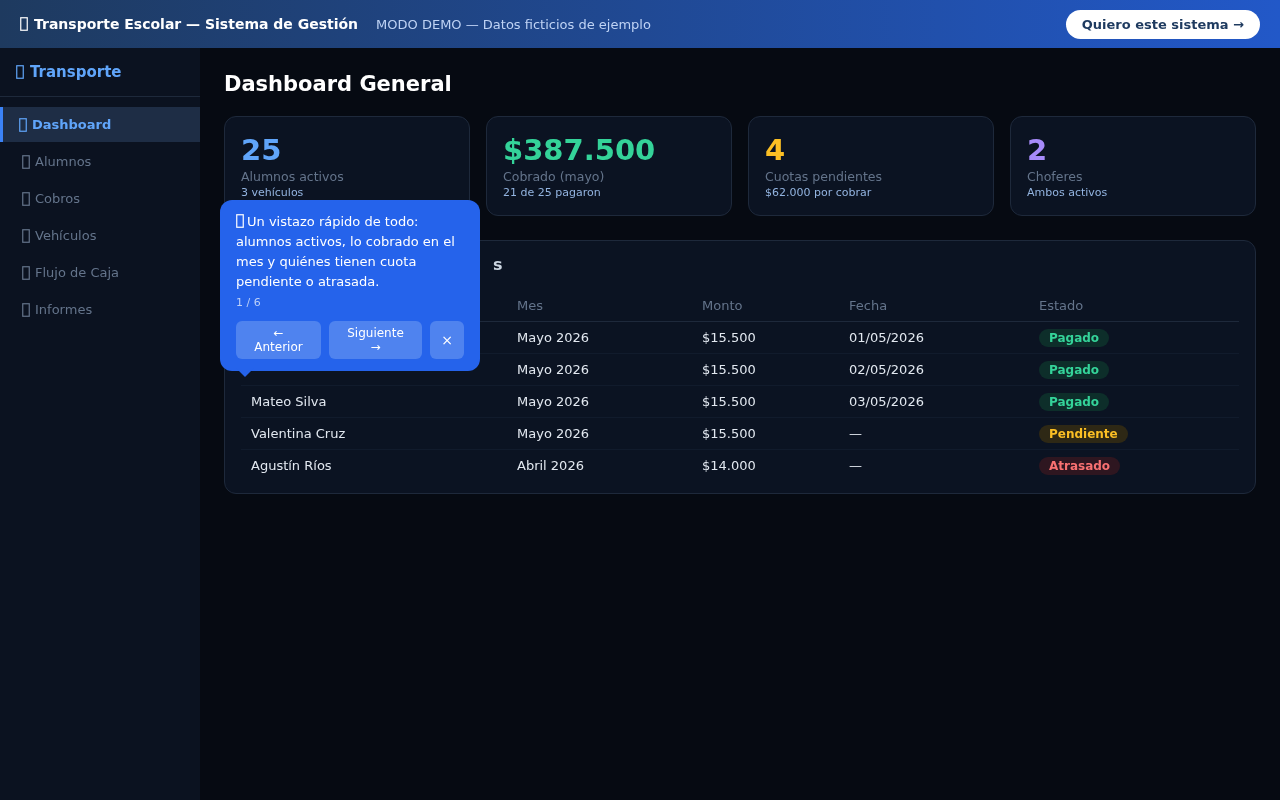 The width and height of the screenshot is (1280, 800). Describe the element at coordinates (599, 305) in the screenshot. I see `column-header: Mes` at that location.